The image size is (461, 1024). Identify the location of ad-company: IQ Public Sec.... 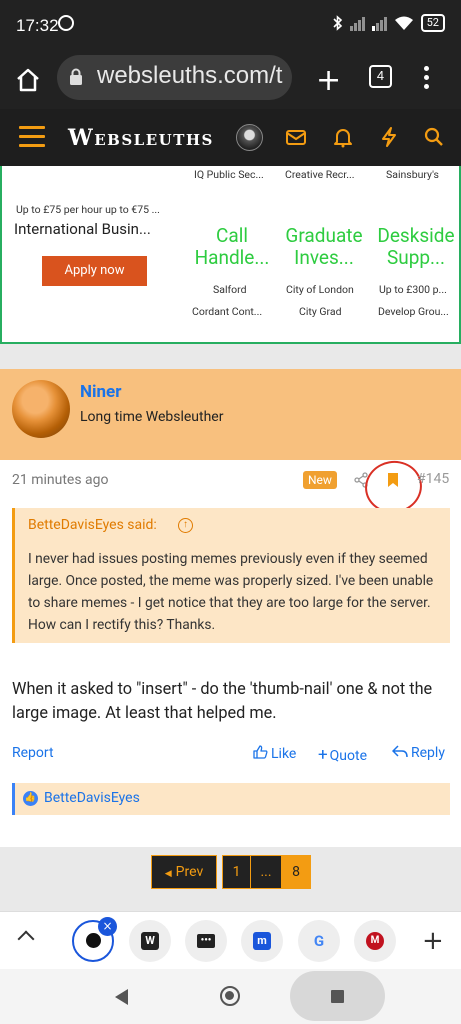
(229, 174).